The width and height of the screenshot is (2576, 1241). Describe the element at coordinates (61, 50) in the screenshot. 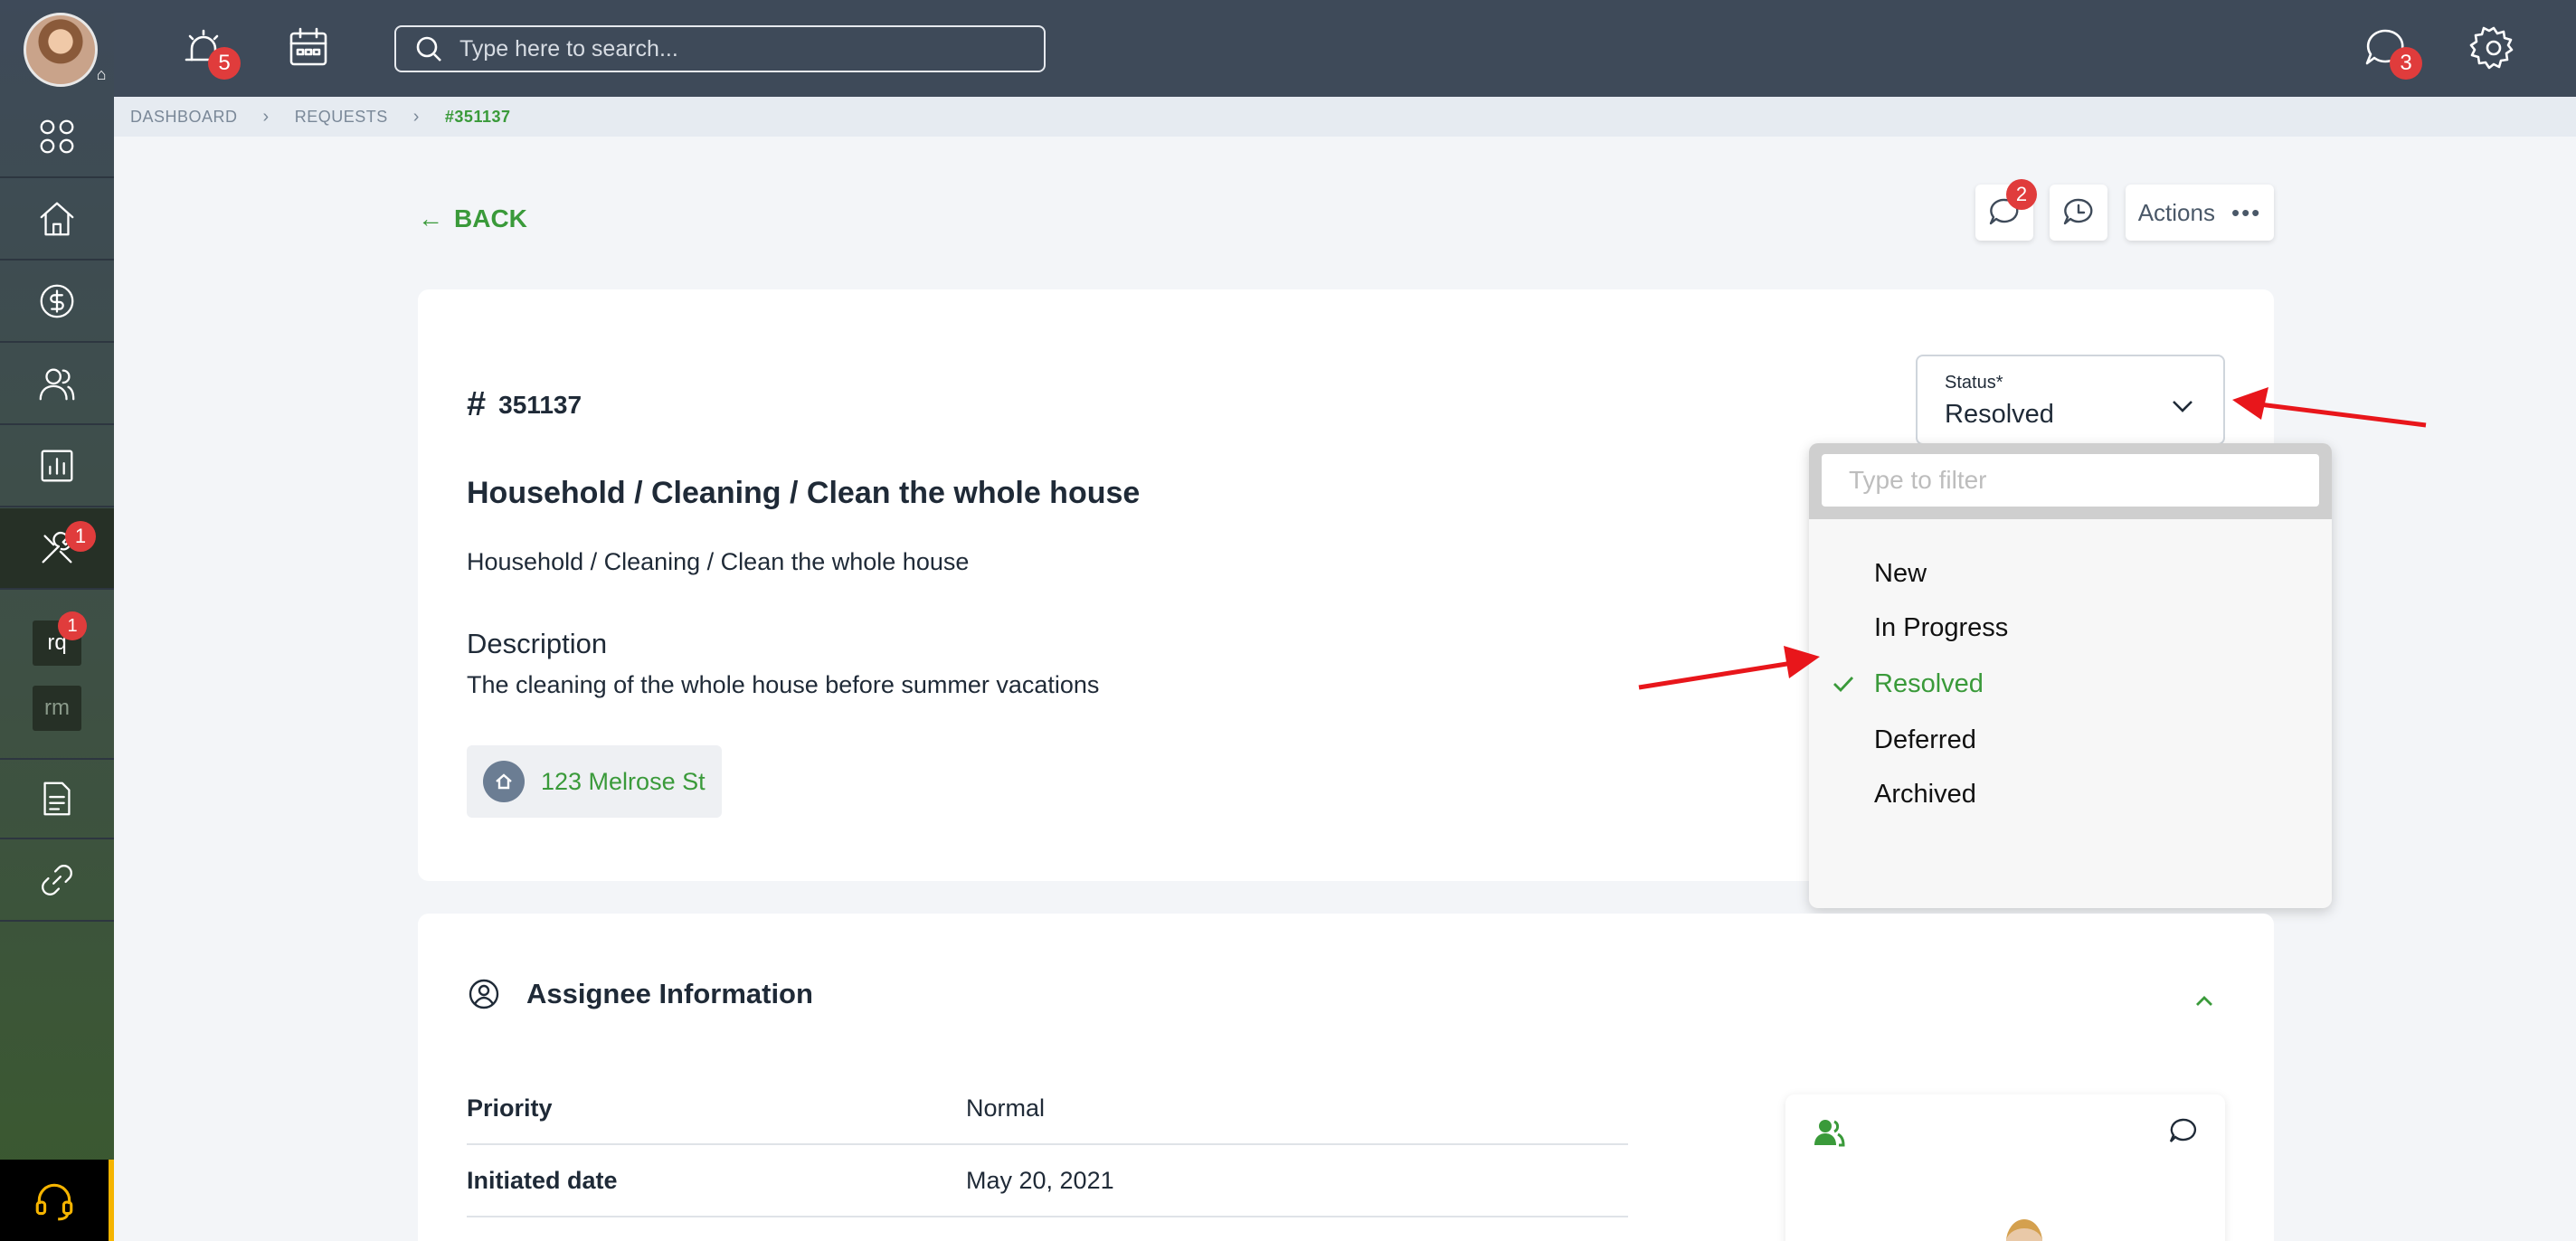

I see `user-avatar` at that location.